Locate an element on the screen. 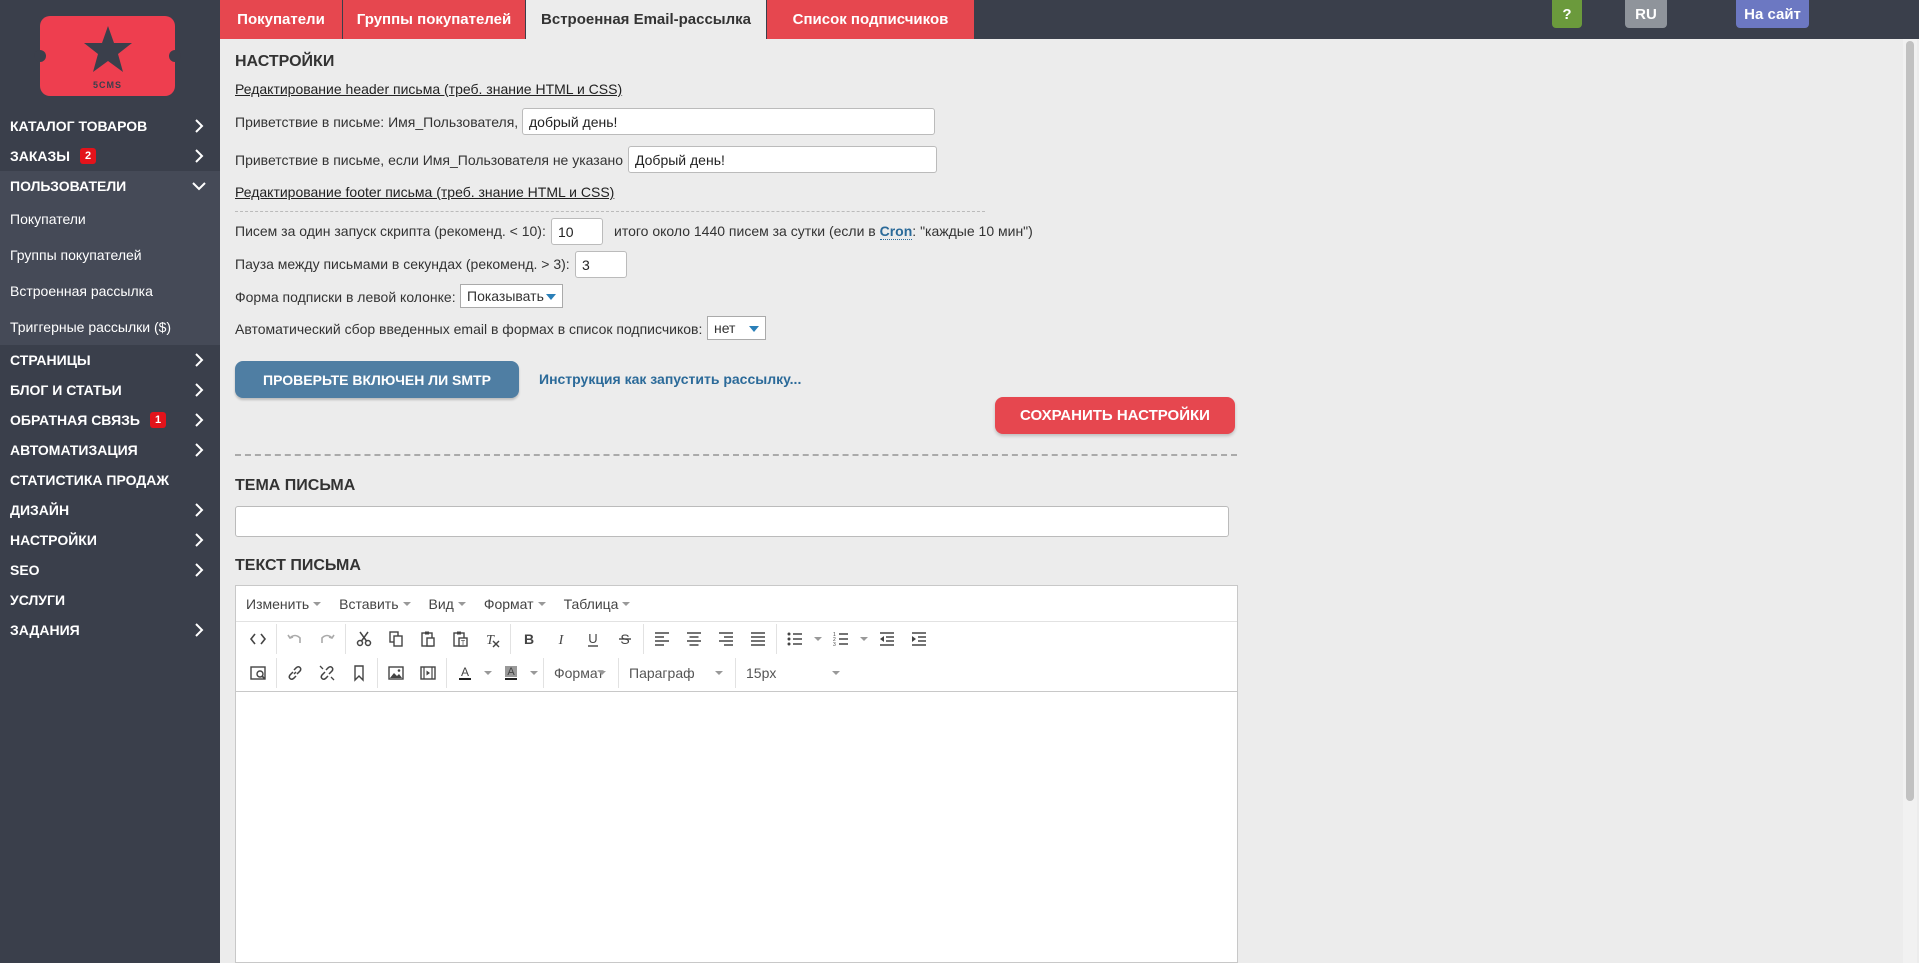 This screenshot has height=963, width=1919. editor-menu-format: Формат is located at coordinates (515, 604).